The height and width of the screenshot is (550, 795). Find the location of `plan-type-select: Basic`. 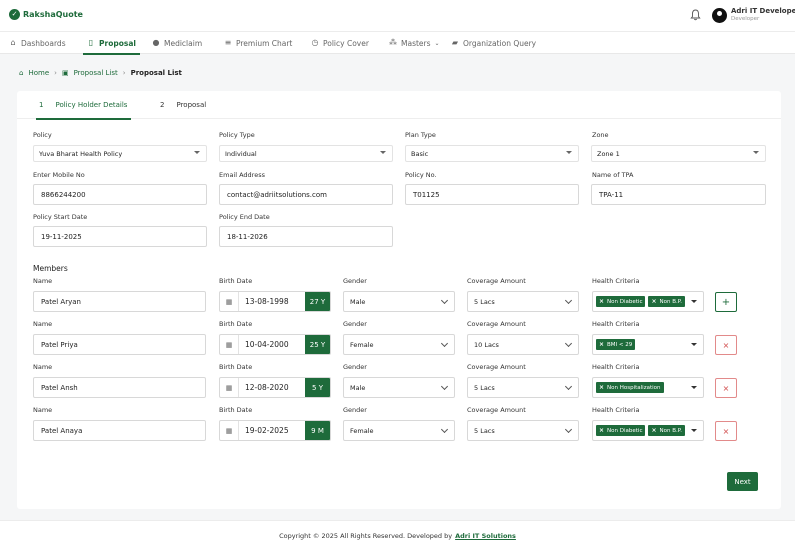

plan-type-select: Basic is located at coordinates (492, 153).